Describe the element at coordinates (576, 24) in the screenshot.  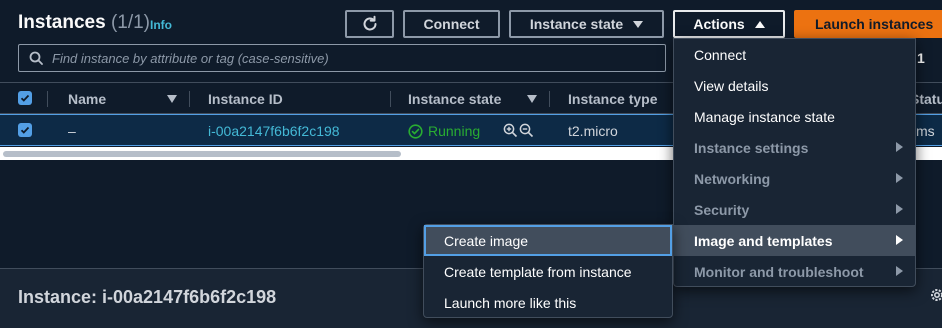
I see `instance-state-button-label: Instance state` at that location.